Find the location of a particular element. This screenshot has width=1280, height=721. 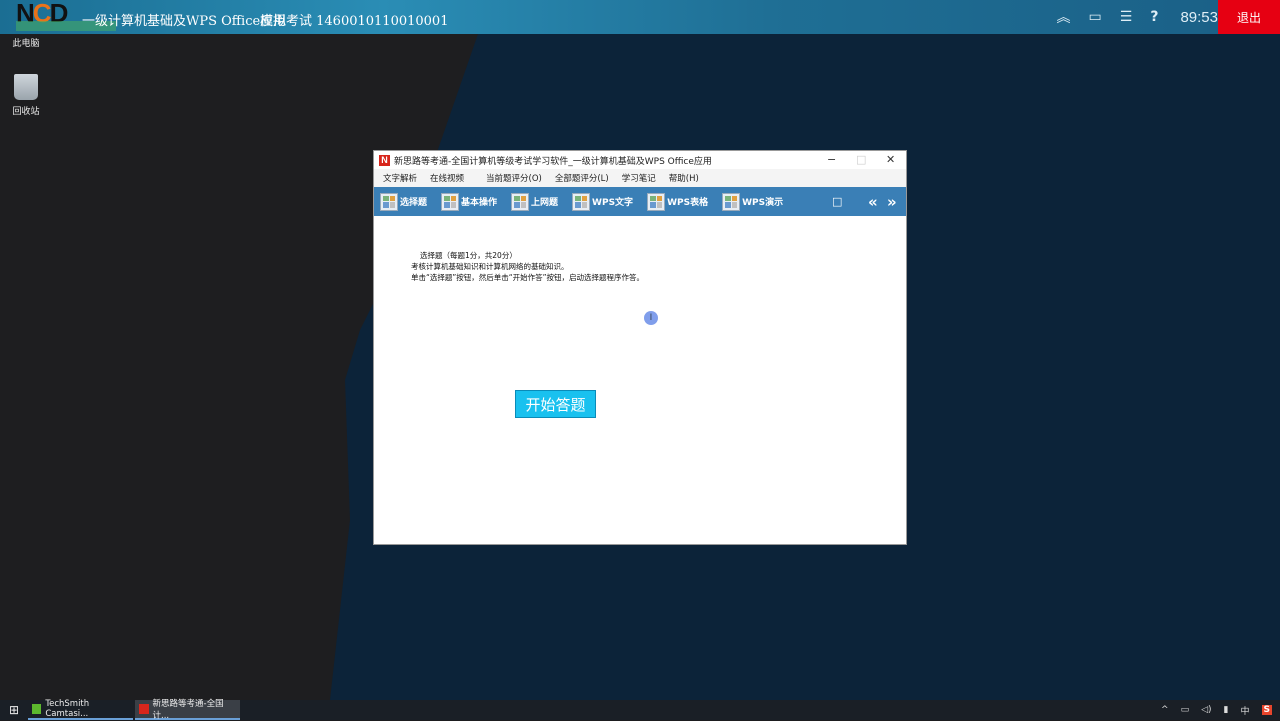

tool-internet: 上网题 is located at coordinates (534, 201).